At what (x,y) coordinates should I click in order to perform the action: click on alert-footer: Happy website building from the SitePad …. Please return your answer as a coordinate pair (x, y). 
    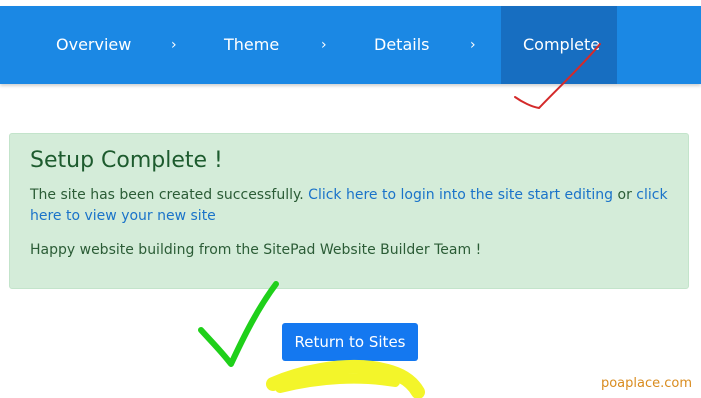
    Looking at the image, I should click on (256, 250).